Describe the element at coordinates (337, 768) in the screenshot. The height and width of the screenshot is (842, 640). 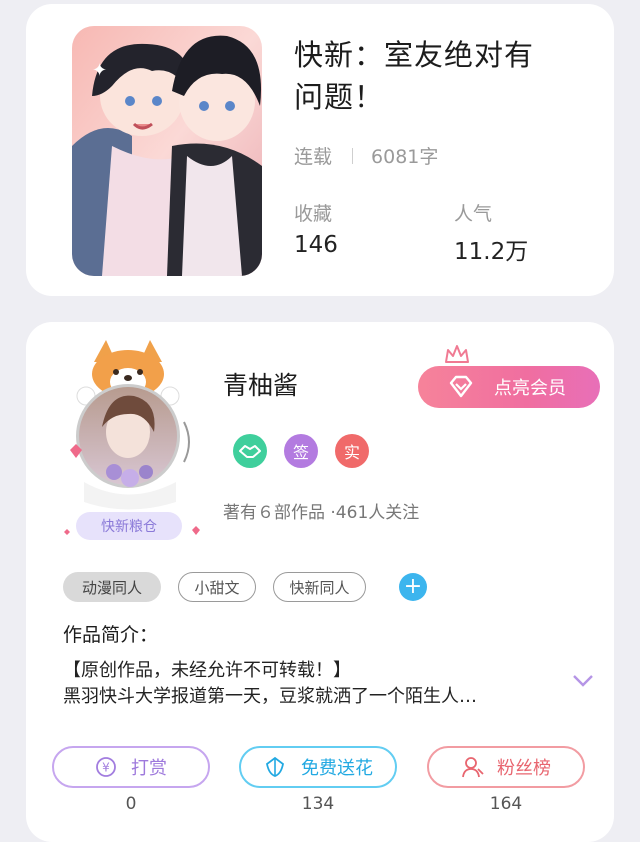
I see `send-flowers-label: 免费送花` at that location.